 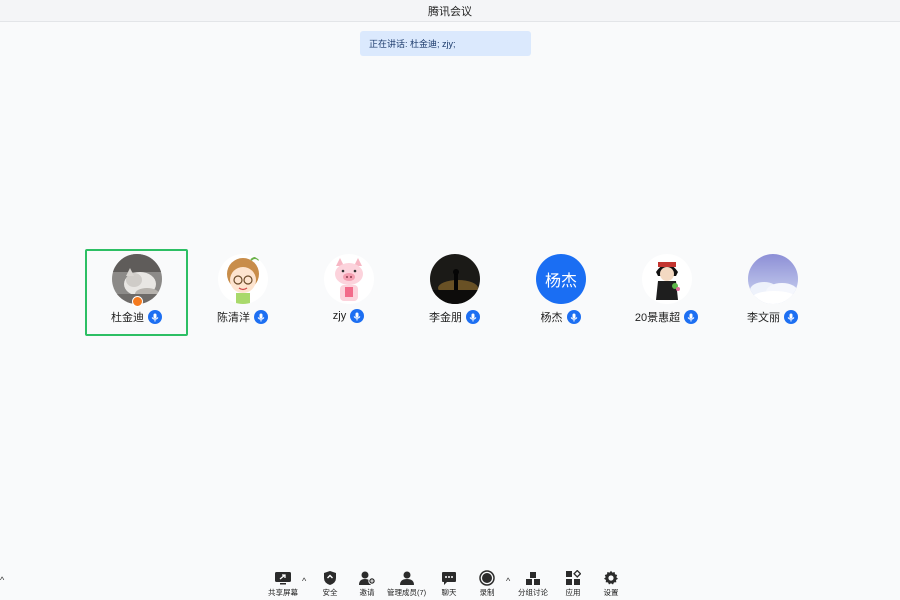 I want to click on chat-button: 聊天, so click(x=449, y=583).